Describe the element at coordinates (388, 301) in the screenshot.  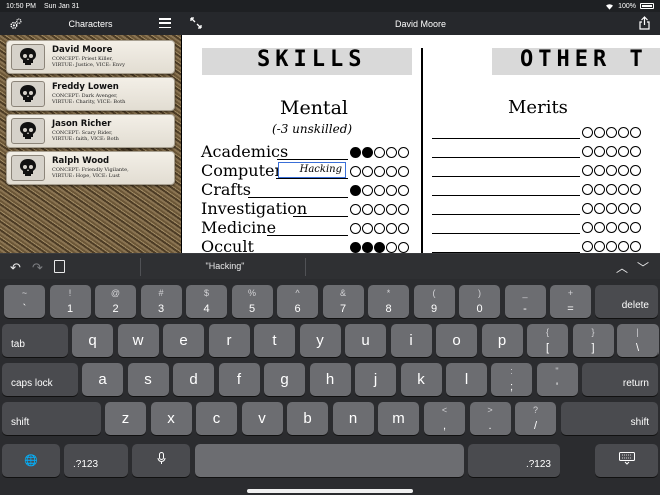
I see `key-8: * 8` at that location.